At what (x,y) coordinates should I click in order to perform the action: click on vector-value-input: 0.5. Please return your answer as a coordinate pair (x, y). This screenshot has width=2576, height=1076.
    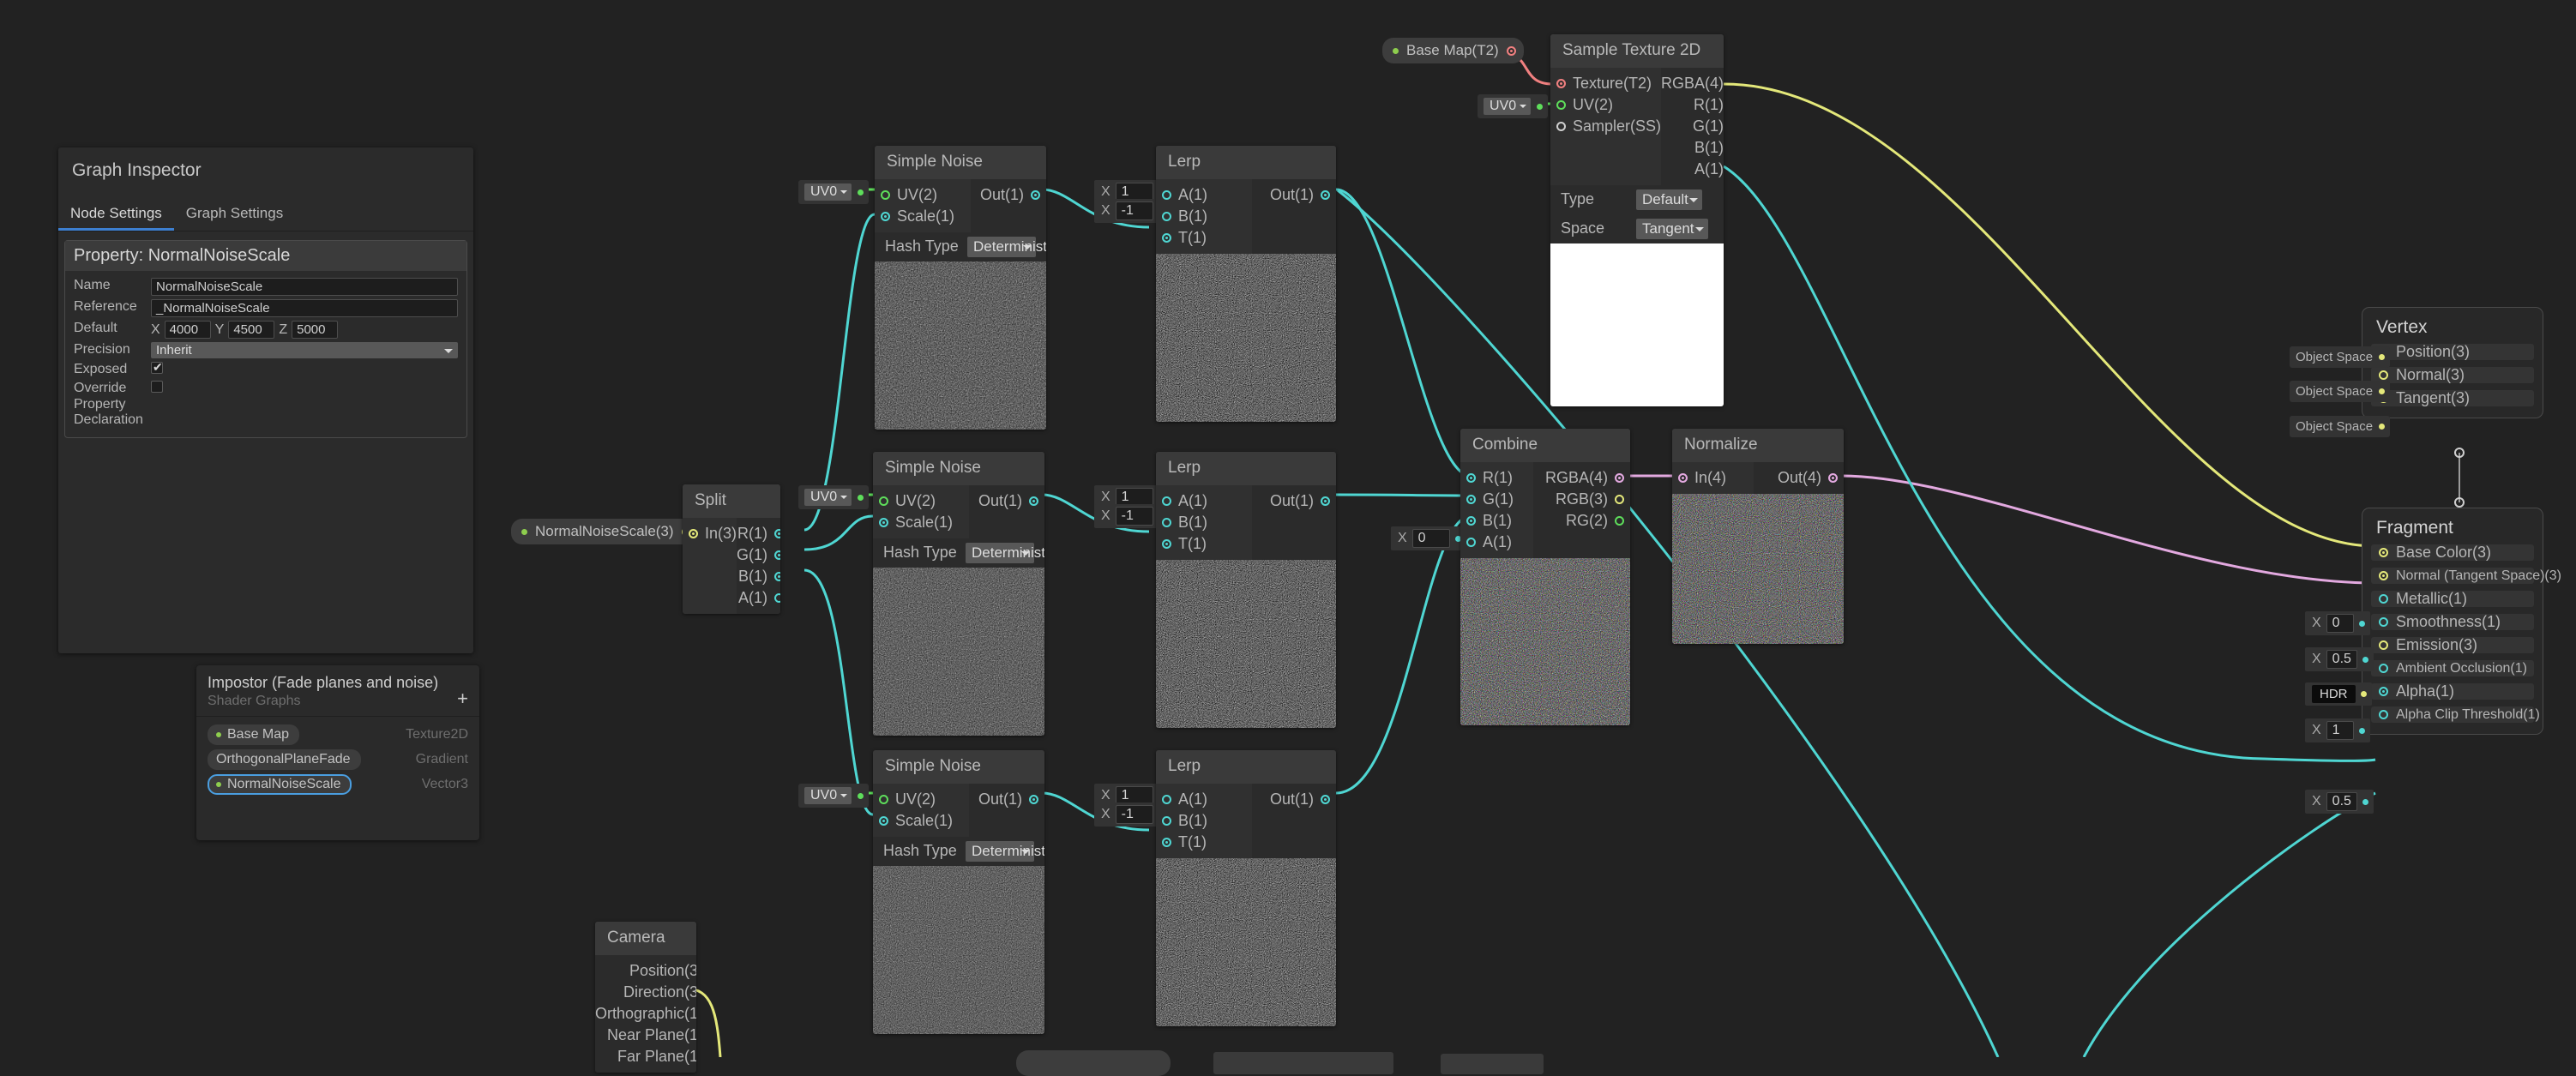
    Looking at the image, I should click on (2341, 801).